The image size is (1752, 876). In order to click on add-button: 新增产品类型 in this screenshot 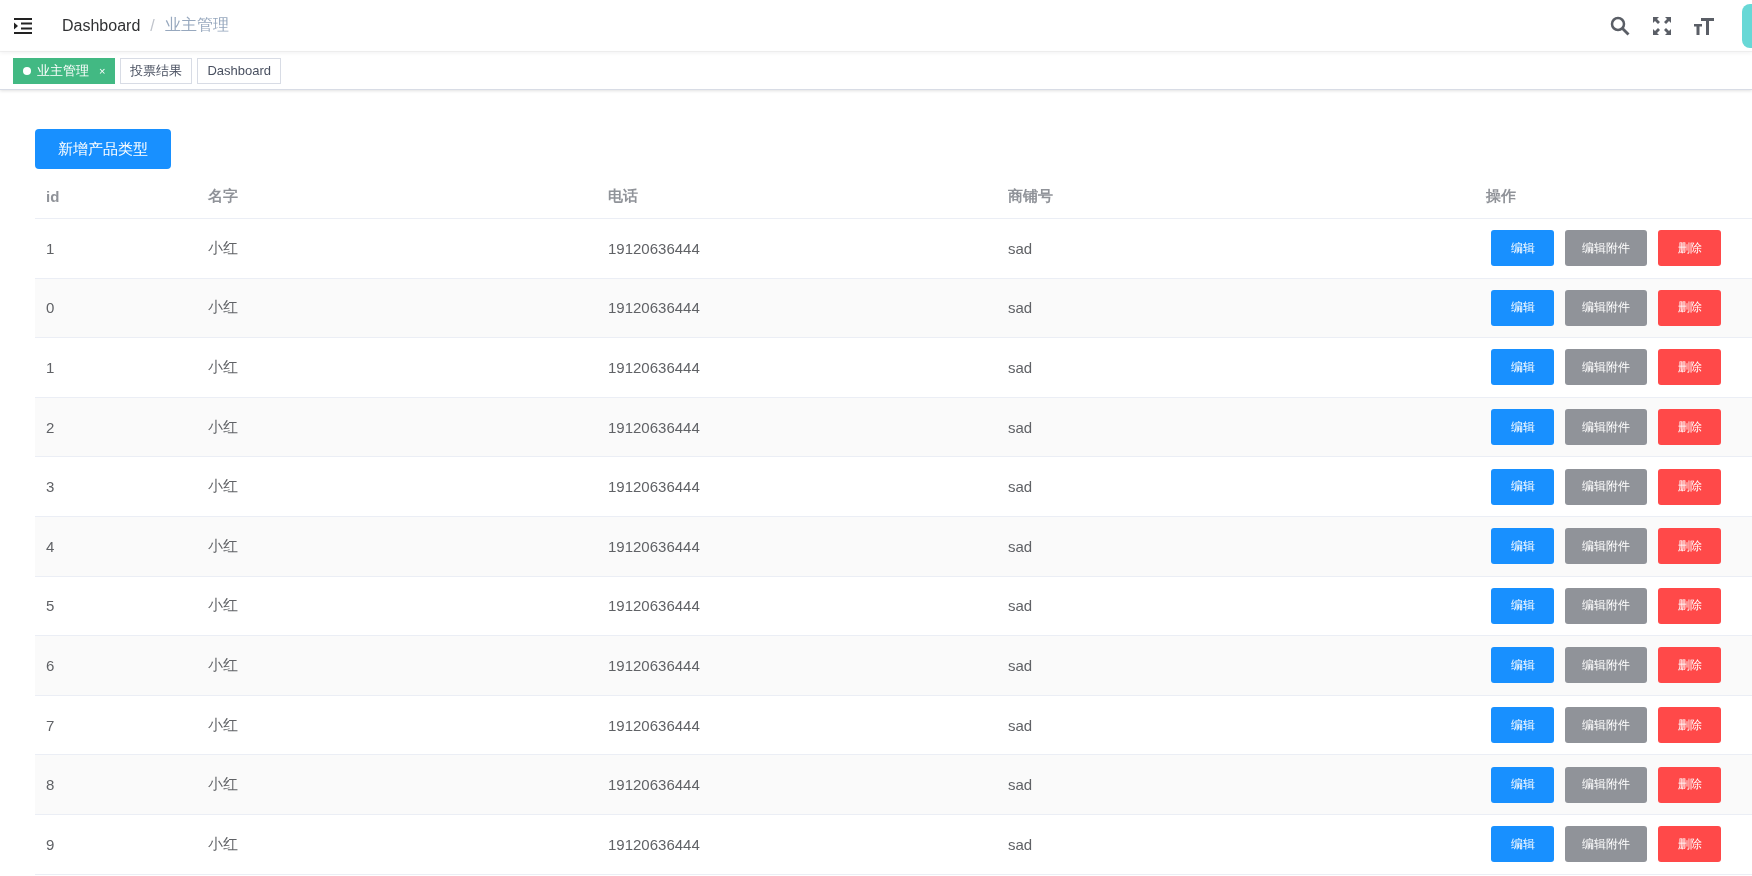, I will do `click(103, 149)`.